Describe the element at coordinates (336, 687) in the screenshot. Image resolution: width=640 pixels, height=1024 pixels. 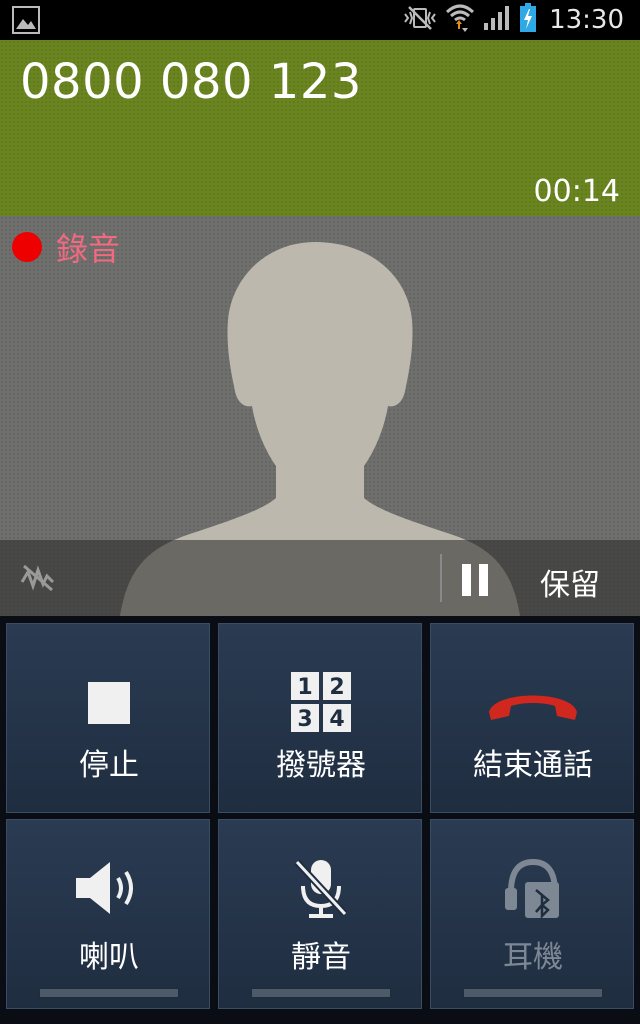
I see `dialpad-key: 2` at that location.